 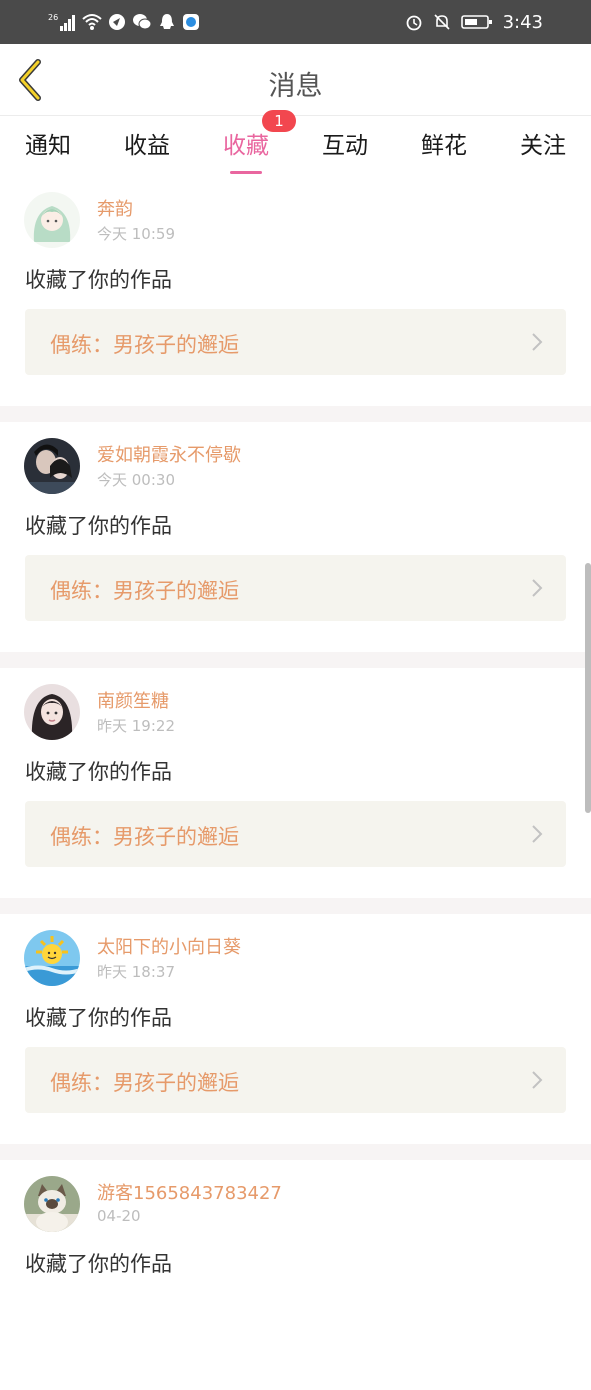 What do you see at coordinates (246, 150) in the screenshot?
I see `tab-favorites: 收藏` at bounding box center [246, 150].